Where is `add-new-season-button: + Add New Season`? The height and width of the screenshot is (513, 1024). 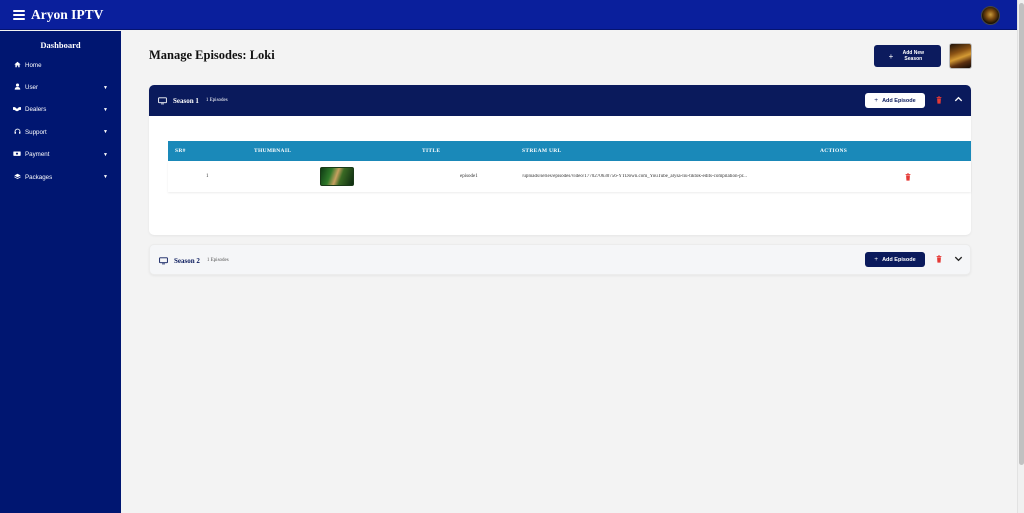
add-new-season-button: + Add New Season is located at coordinates (907, 56).